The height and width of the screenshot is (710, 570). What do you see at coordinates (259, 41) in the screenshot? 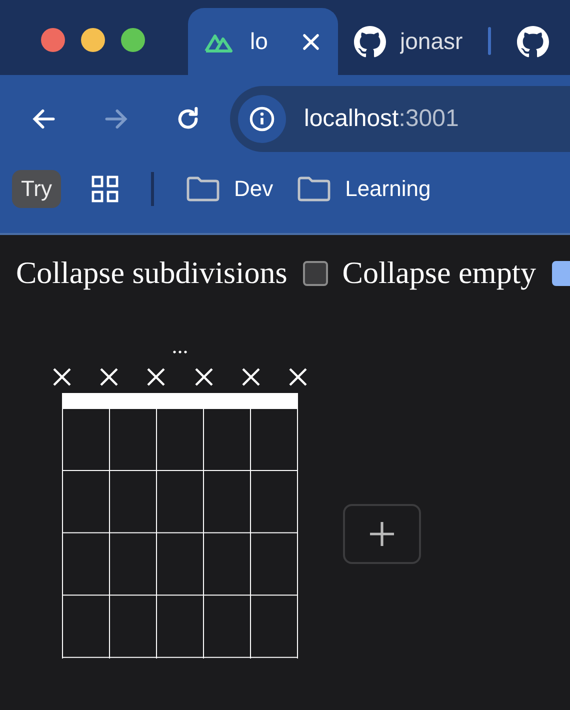
I see `tab-title: lo` at bounding box center [259, 41].